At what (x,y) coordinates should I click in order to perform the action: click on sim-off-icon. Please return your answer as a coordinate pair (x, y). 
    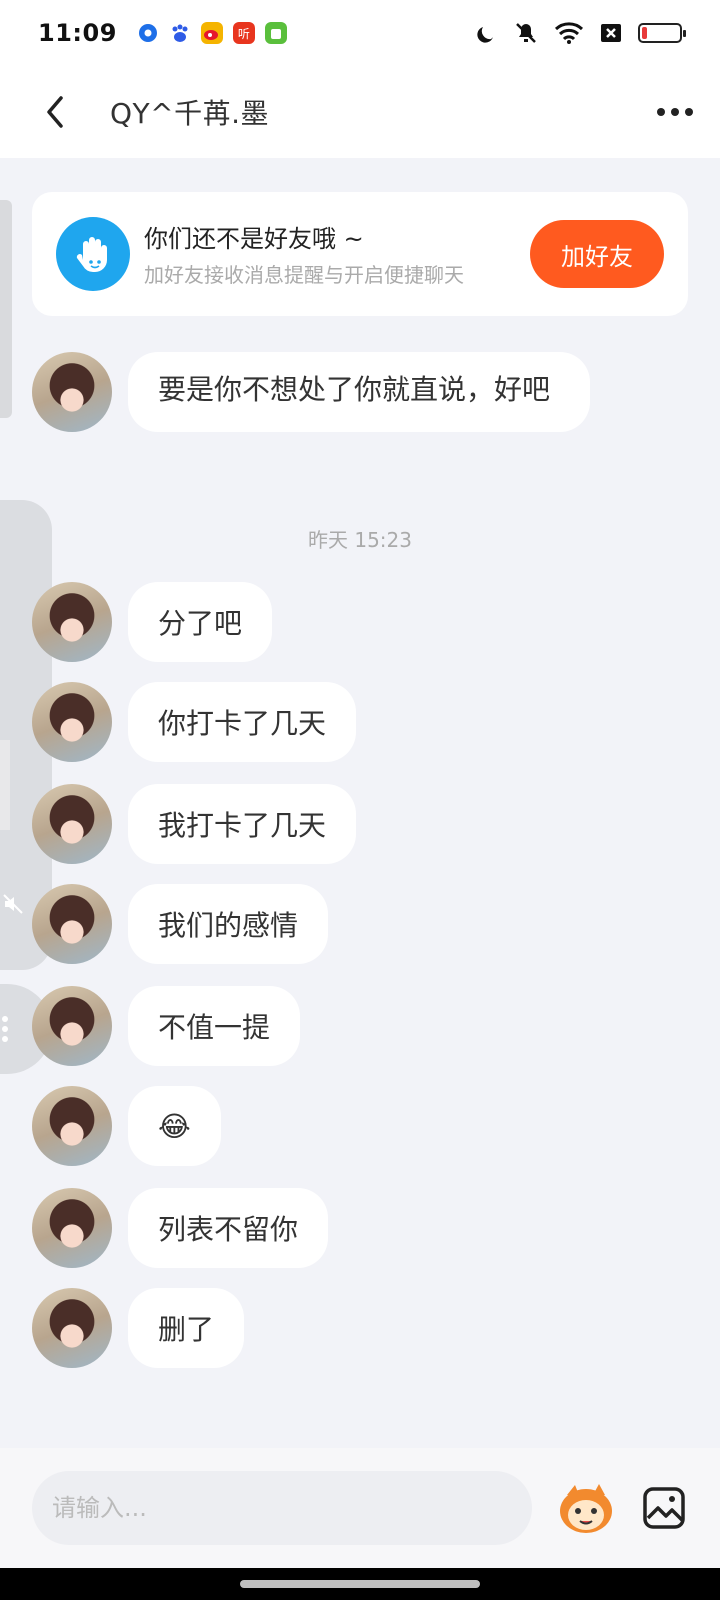
    Looking at the image, I should click on (611, 33).